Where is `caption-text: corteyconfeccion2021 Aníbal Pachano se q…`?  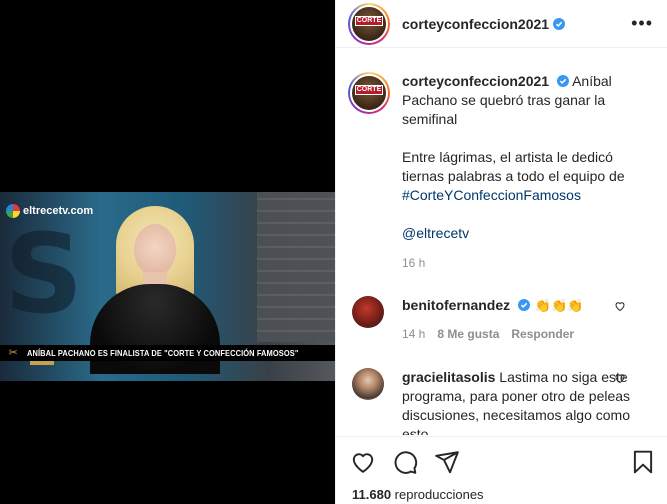
caption-text: corteyconfeccion2021 Aníbal Pachano se q… is located at coordinates (527, 172).